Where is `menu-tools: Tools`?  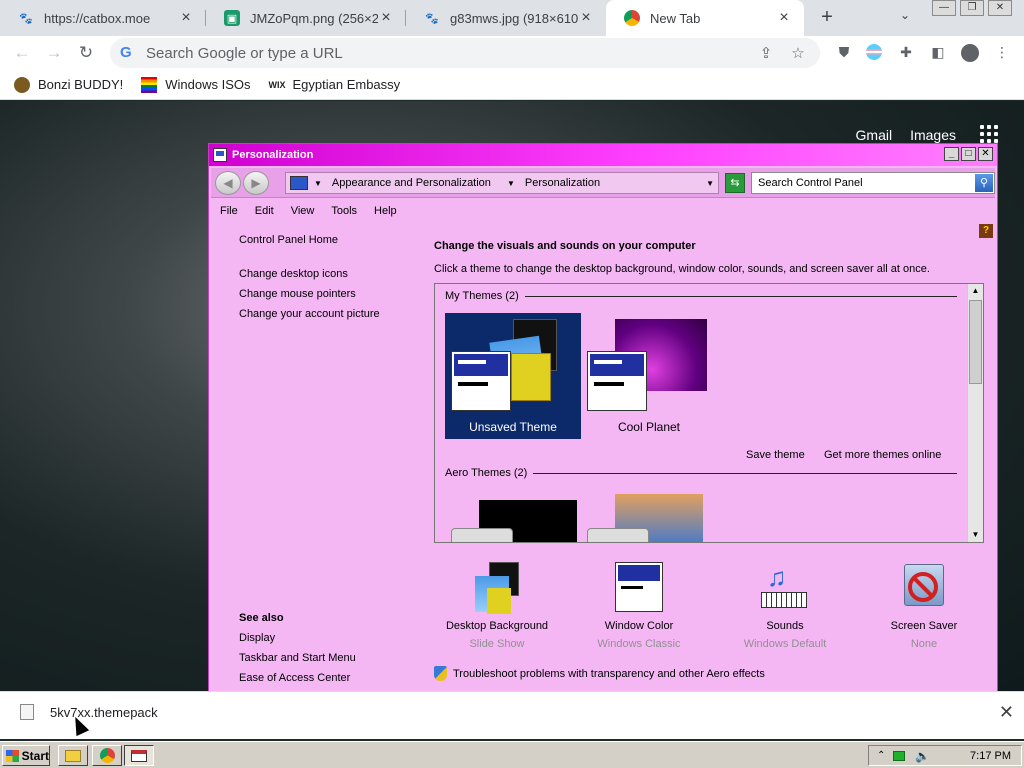
menu-tools: Tools is located at coordinates (344, 211).